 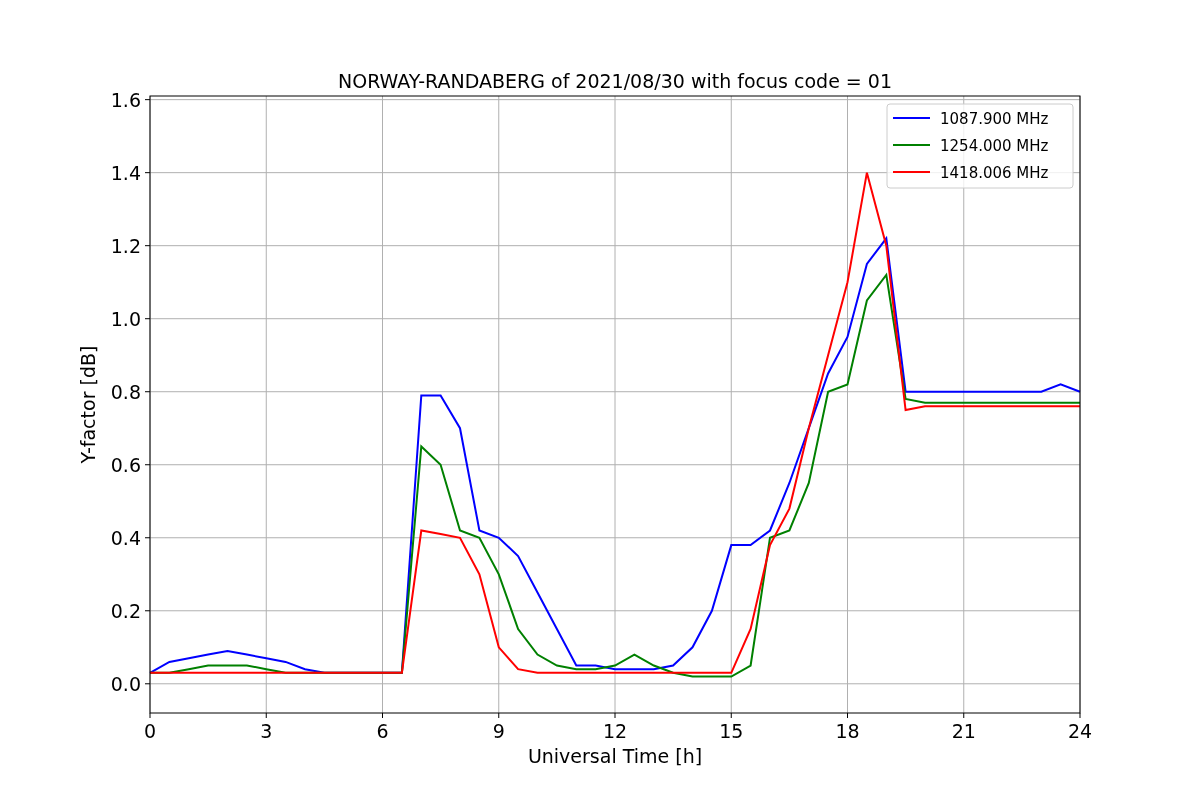 What do you see at coordinates (994, 119) in the screenshot?
I see `legend-label: 1087.900 MHz` at bounding box center [994, 119].